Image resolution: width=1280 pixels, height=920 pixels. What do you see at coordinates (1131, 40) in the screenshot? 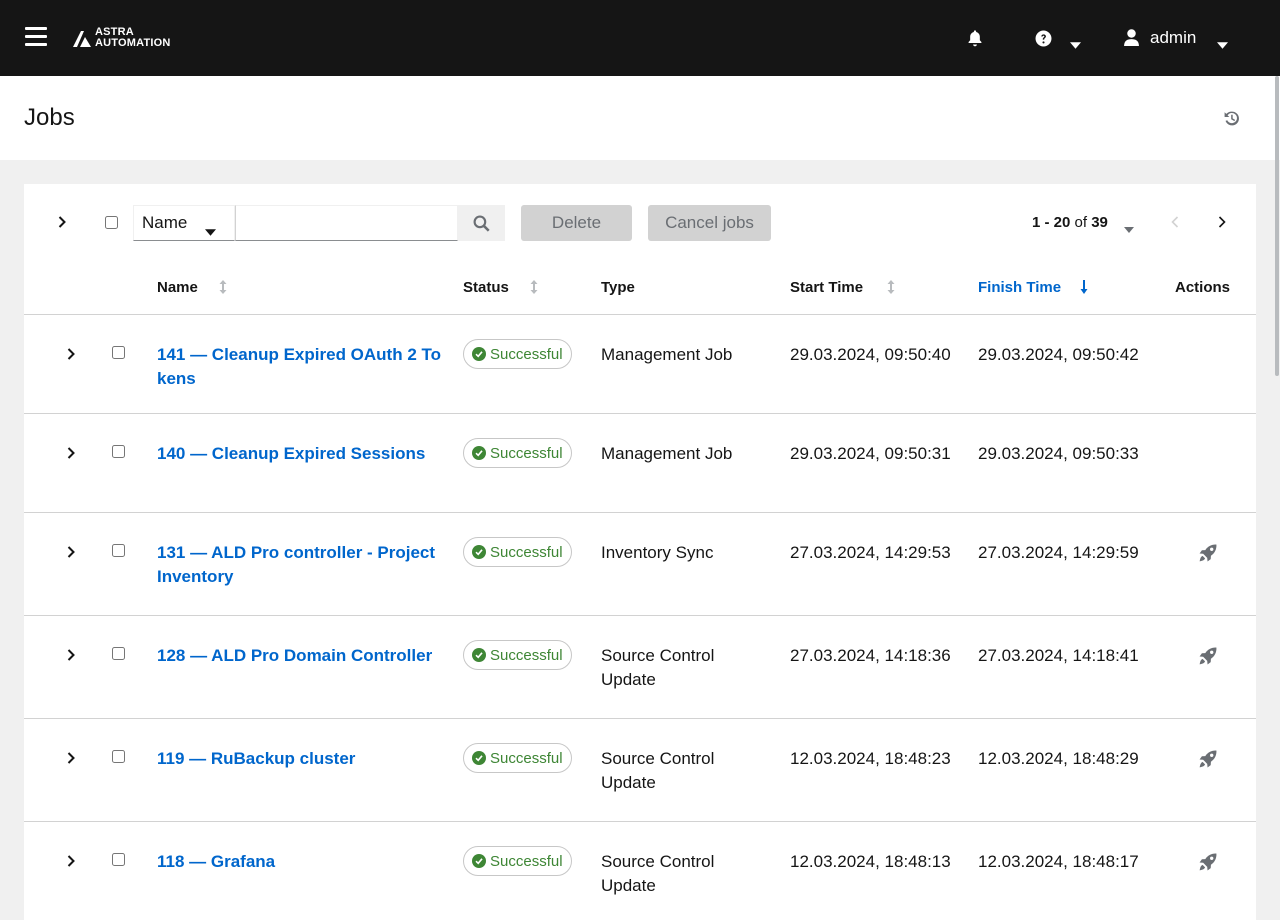
I see `user-icon` at bounding box center [1131, 40].